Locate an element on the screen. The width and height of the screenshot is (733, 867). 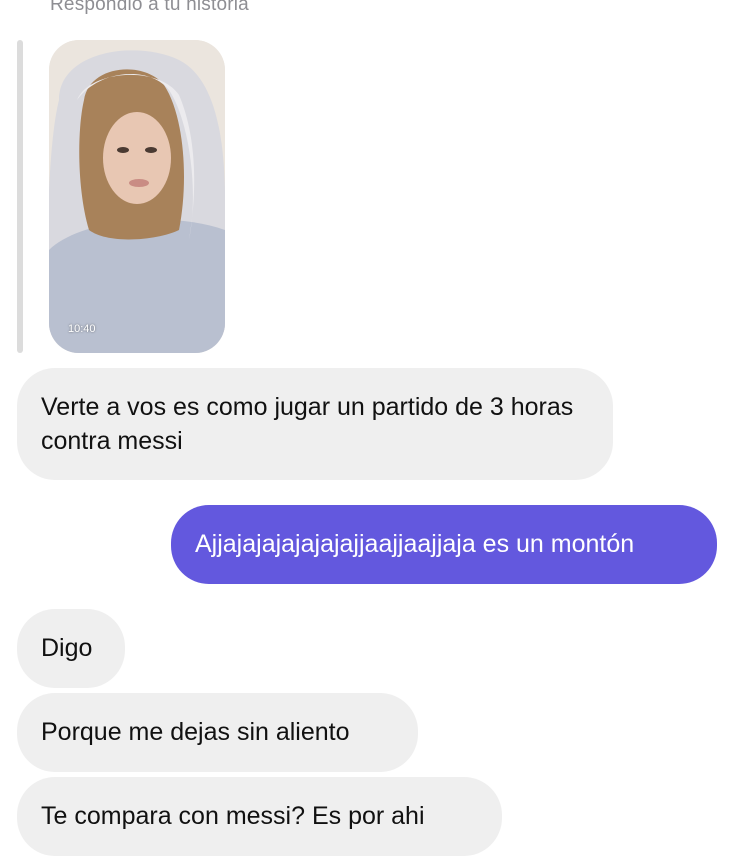
message-bubble-3: Digo is located at coordinates (71, 648).